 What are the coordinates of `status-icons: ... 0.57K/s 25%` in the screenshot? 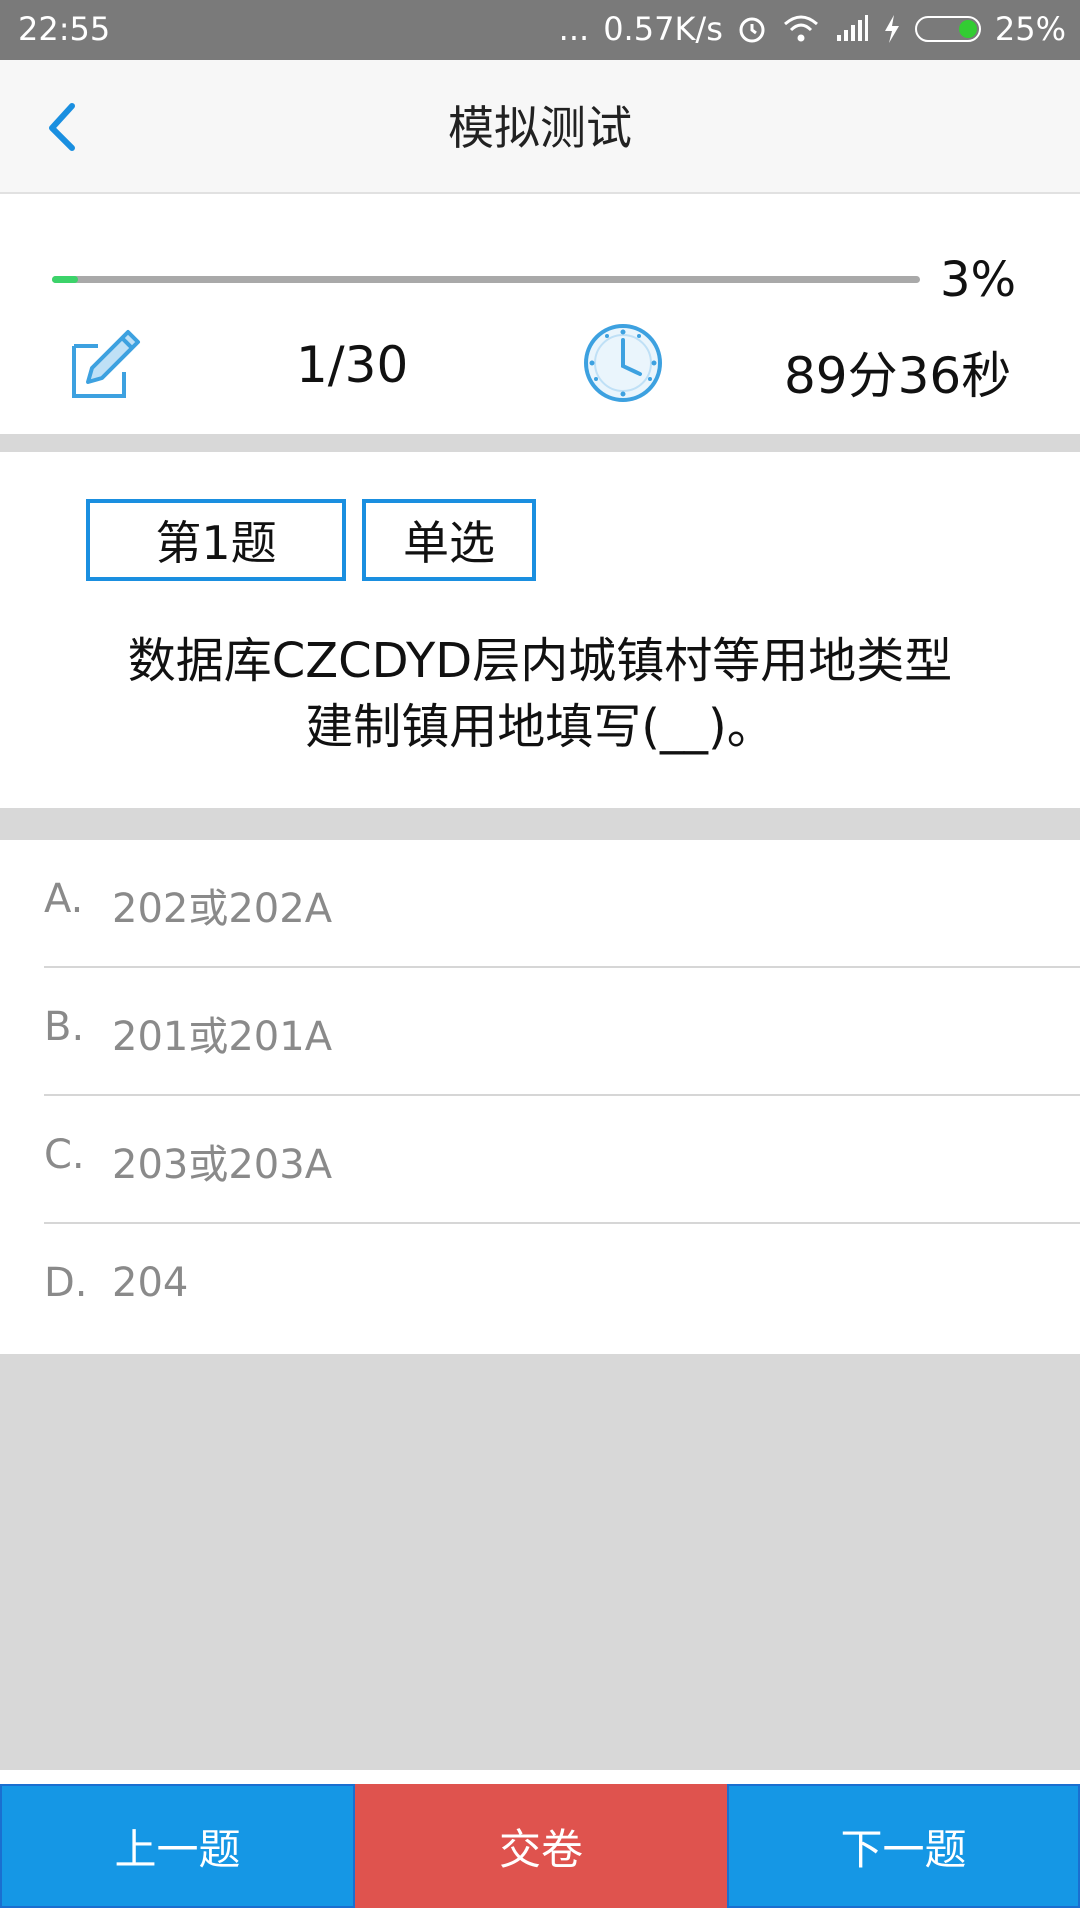 It's located at (812, 29).